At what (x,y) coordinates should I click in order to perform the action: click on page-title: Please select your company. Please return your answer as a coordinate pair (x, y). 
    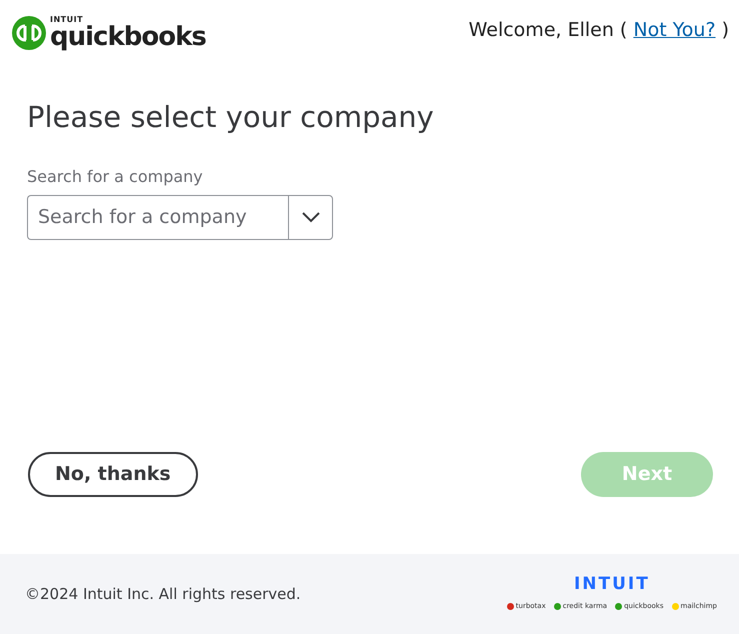
    Looking at the image, I should click on (231, 117).